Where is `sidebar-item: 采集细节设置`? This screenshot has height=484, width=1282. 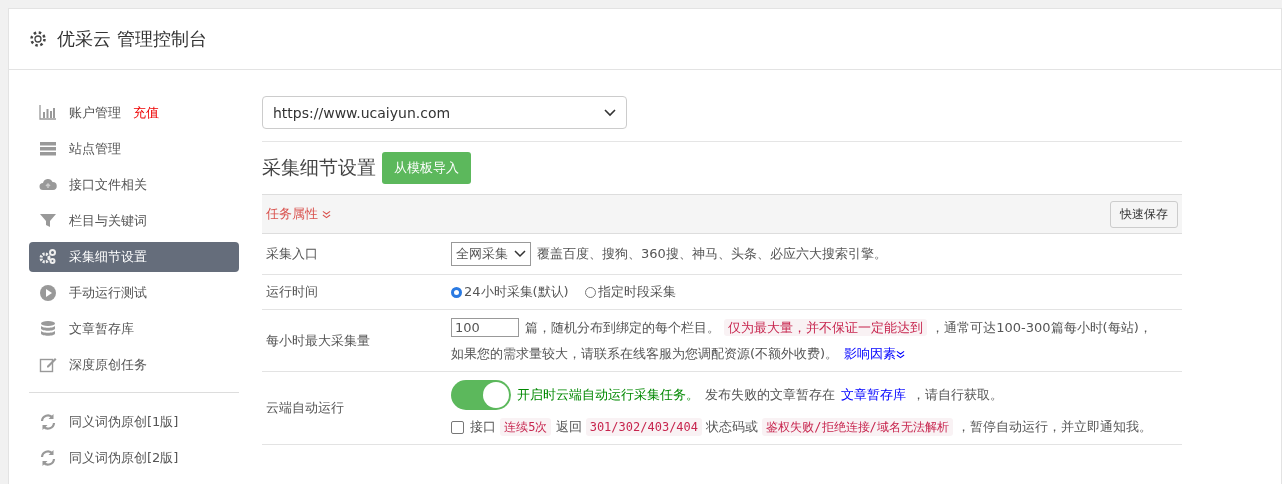 sidebar-item: 采集细节设置 is located at coordinates (134, 257).